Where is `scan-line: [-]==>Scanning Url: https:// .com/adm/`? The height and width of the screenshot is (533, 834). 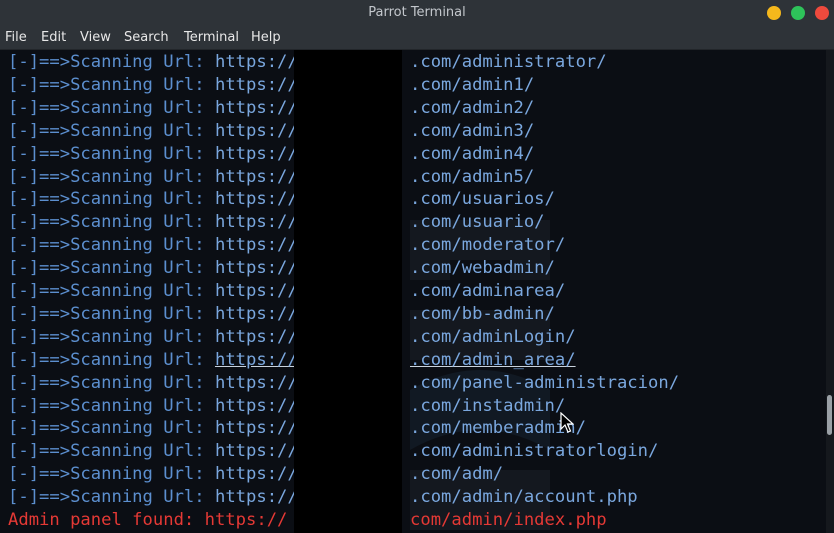 scan-line: [-]==>Scanning Url: https:// .com/adm/ is located at coordinates (255, 474).